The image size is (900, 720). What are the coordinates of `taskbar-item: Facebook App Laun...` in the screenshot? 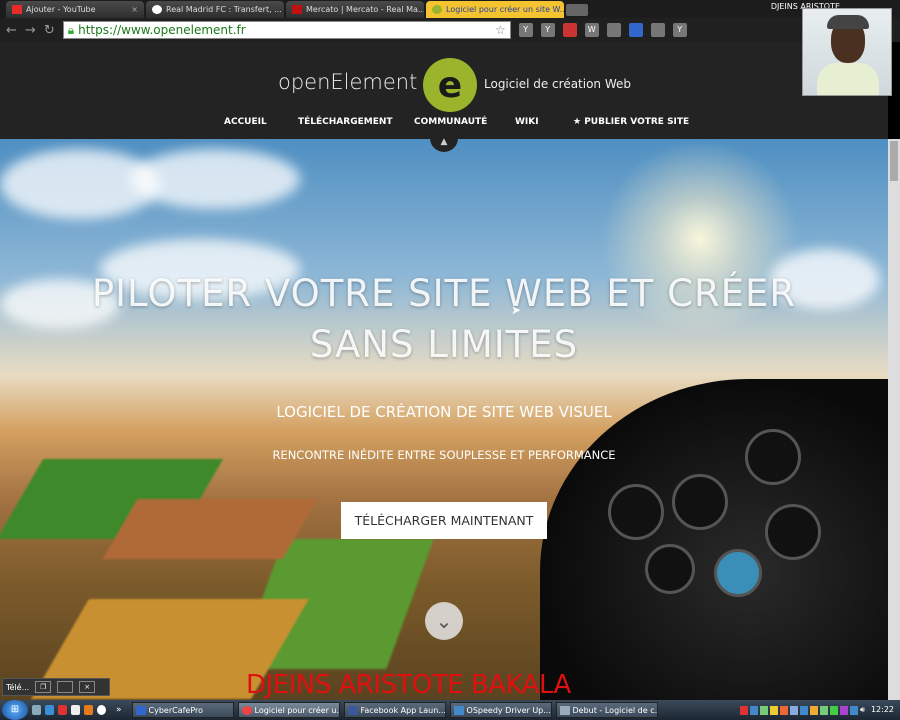 It's located at (394, 710).